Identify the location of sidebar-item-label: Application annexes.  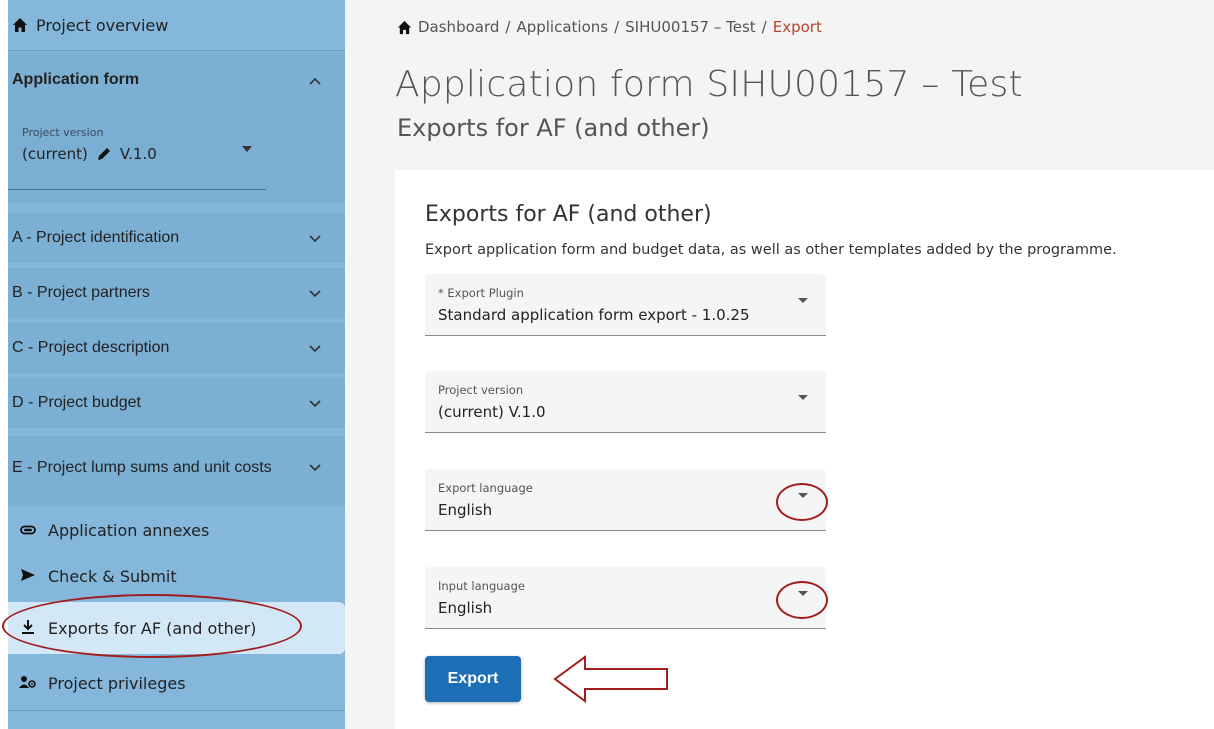
(129, 530).